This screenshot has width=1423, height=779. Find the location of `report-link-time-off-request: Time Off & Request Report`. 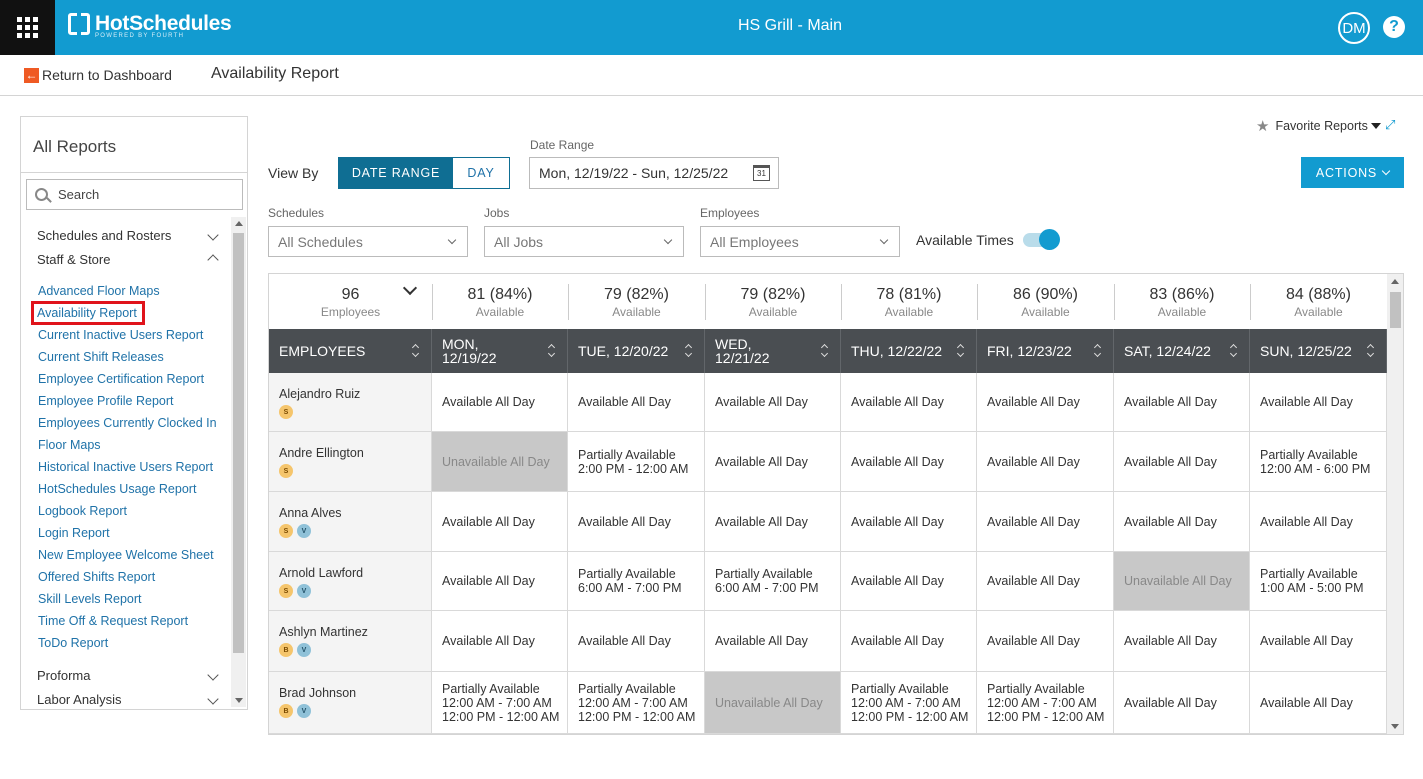

report-link-time-off-request: Time Off & Request Report is located at coordinates (113, 621).